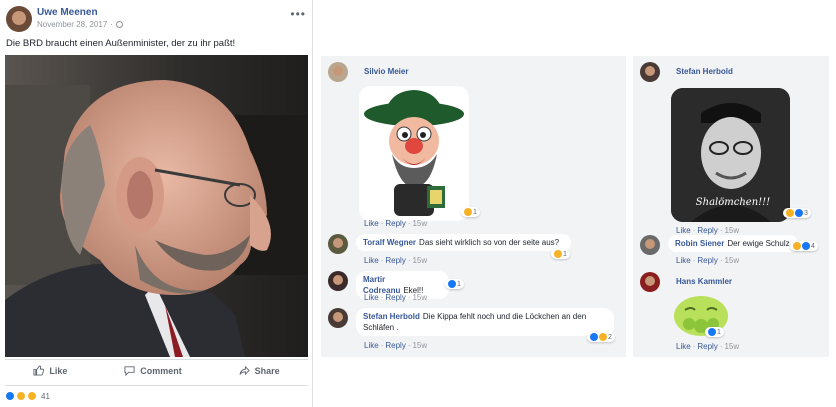  I want to click on comment-text: Das sieht wirklich so von der seite aus?, so click(489, 242).